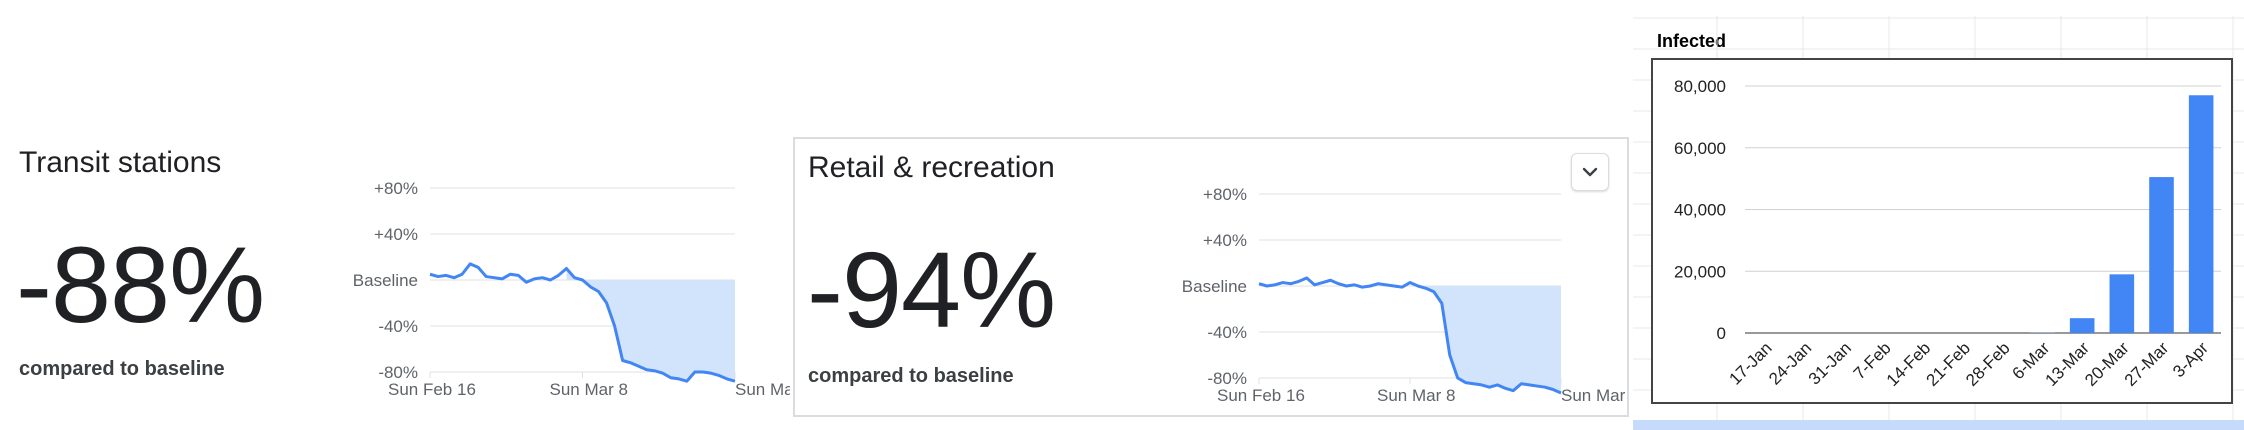 This screenshot has height=430, width=2244. Describe the element at coordinates (1691, 41) in the screenshot. I see `sheet-header-infected: Infected` at that location.